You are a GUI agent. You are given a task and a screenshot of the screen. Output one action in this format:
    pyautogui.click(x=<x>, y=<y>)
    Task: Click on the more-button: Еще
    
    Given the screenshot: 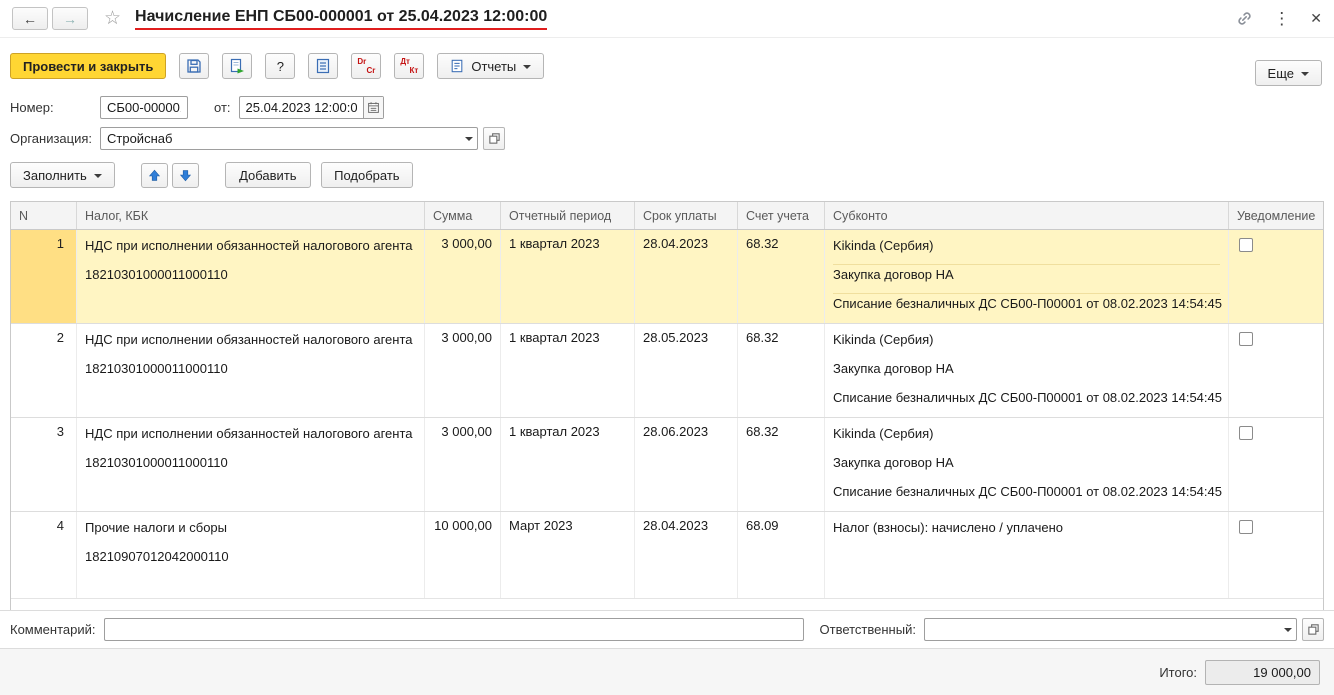 What is the action you would take?
    pyautogui.click(x=1288, y=73)
    